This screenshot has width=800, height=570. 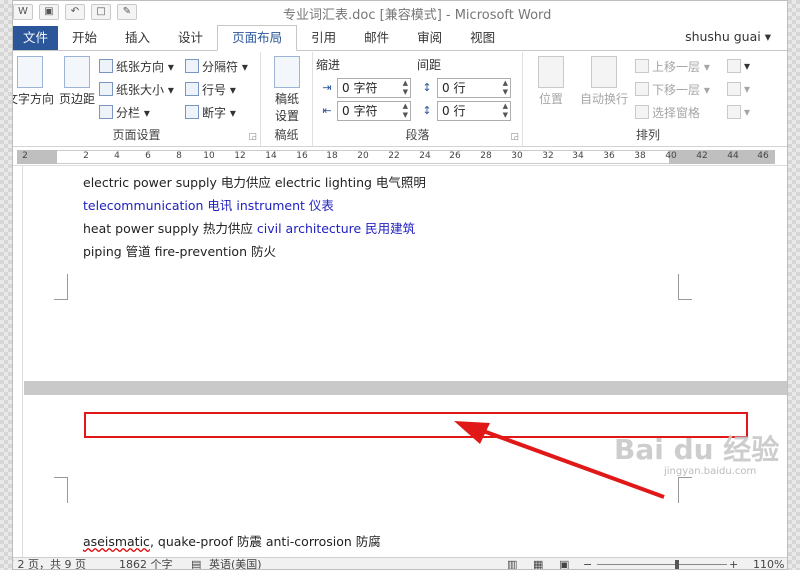 What do you see at coordinates (564, 563) in the screenshot?
I see `web-layout-icon: ▣` at bounding box center [564, 563].